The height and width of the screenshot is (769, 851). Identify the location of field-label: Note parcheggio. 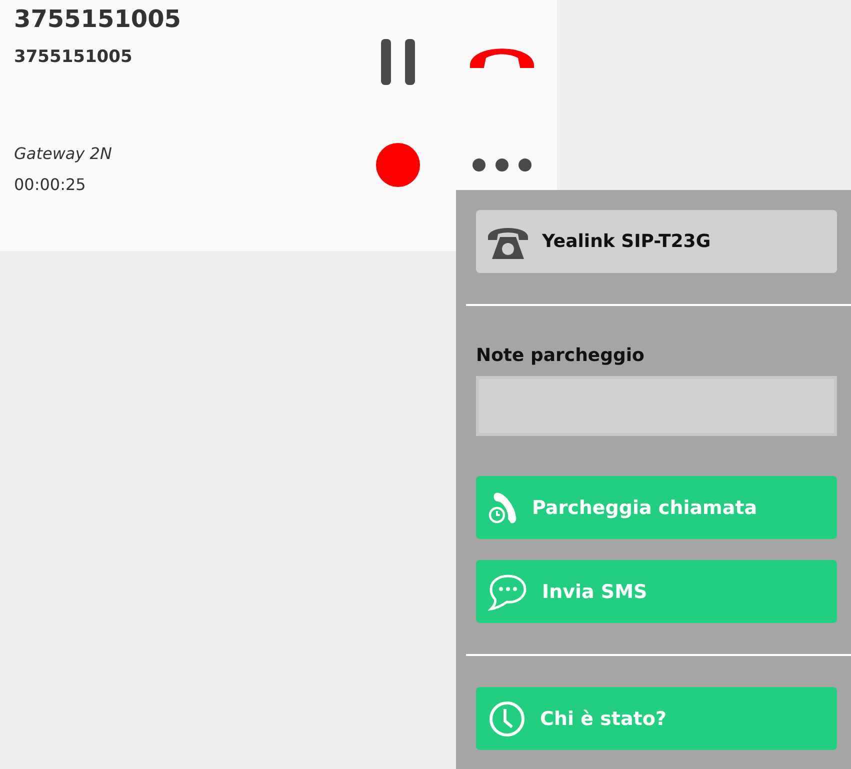
(561, 356).